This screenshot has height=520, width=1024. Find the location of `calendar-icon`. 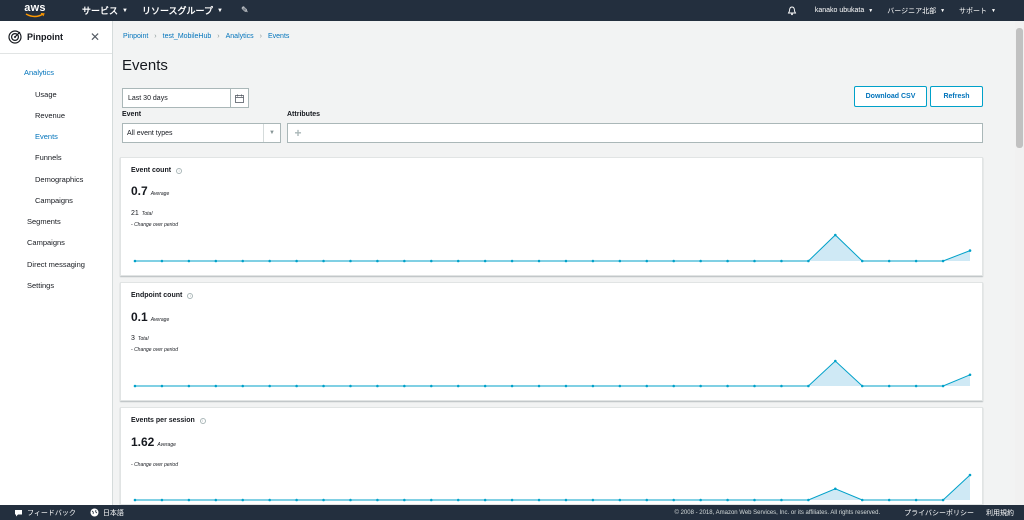

calendar-icon is located at coordinates (239, 98).